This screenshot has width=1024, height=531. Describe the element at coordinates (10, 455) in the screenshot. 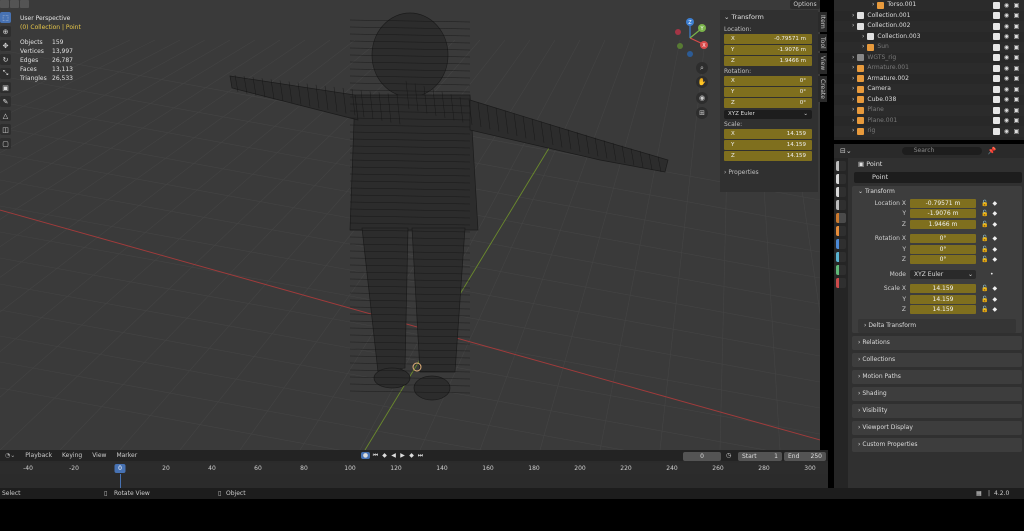

I see `editor-type-icon: ◔⌄` at that location.